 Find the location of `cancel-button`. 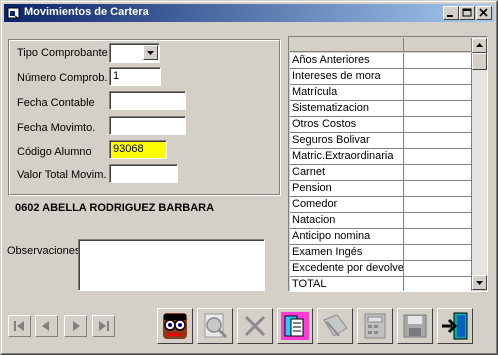

cancel-button is located at coordinates (255, 326).